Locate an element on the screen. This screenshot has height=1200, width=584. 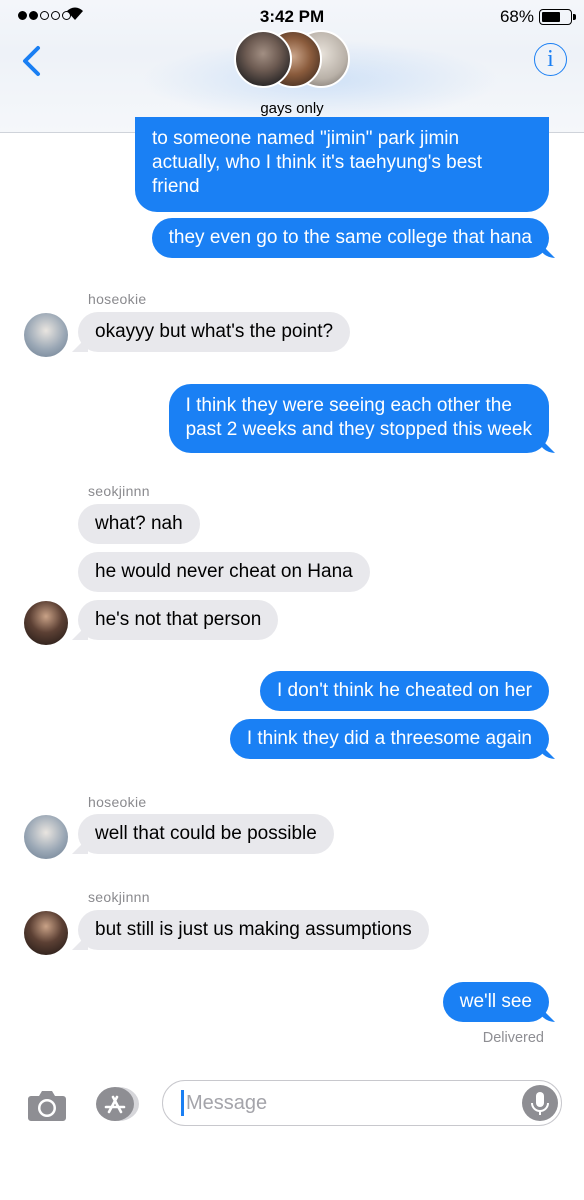
group-name: gays only is located at coordinates (292, 108).